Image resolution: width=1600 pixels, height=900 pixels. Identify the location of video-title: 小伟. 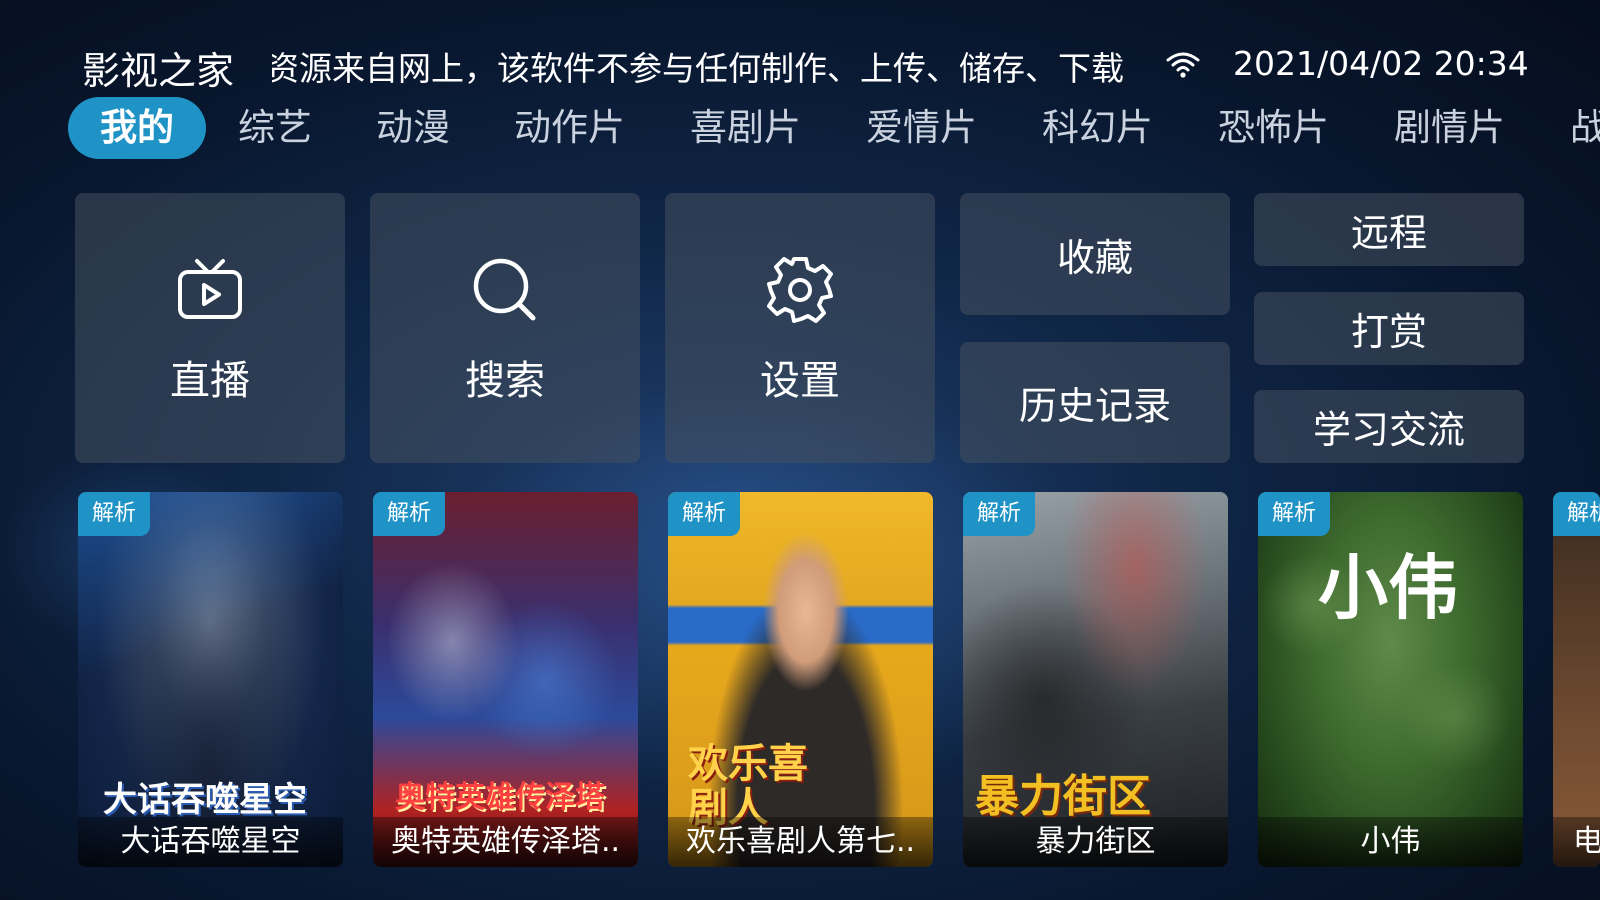
(1390, 842).